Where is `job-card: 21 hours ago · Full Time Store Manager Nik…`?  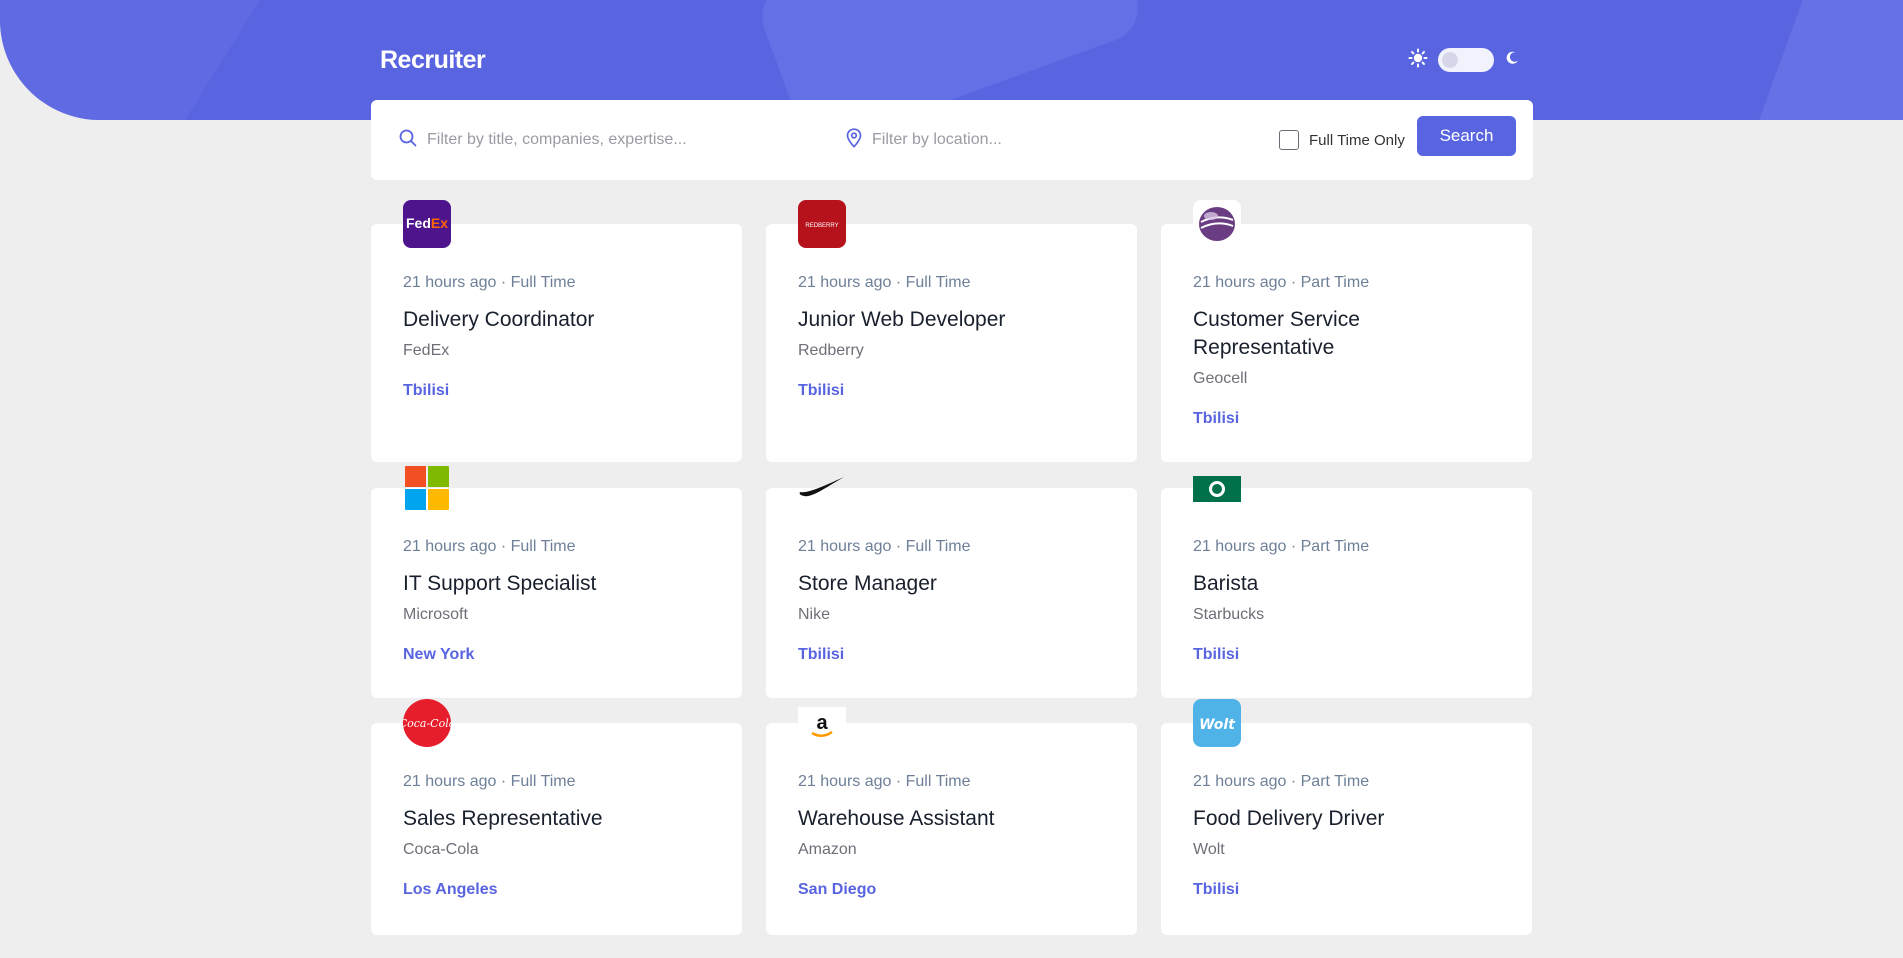
job-card: 21 hours ago · Full Time Store Manager Nik… is located at coordinates (951, 587).